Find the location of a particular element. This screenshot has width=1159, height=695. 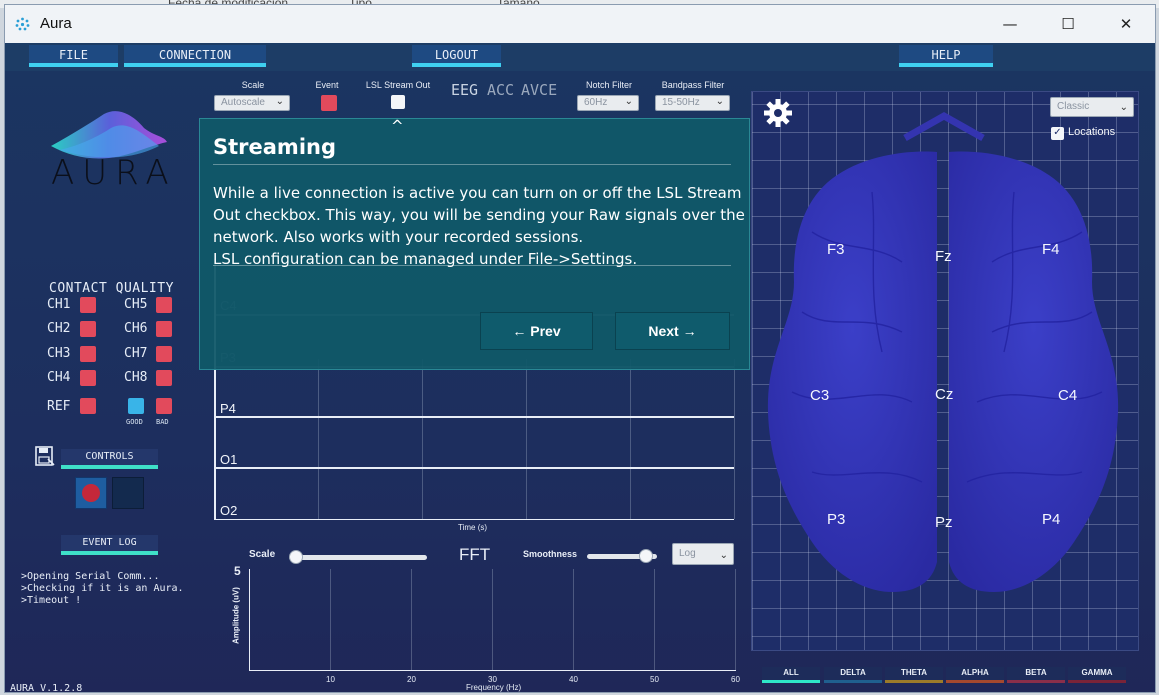

electrode-pz: Pz is located at coordinates (944, 522).